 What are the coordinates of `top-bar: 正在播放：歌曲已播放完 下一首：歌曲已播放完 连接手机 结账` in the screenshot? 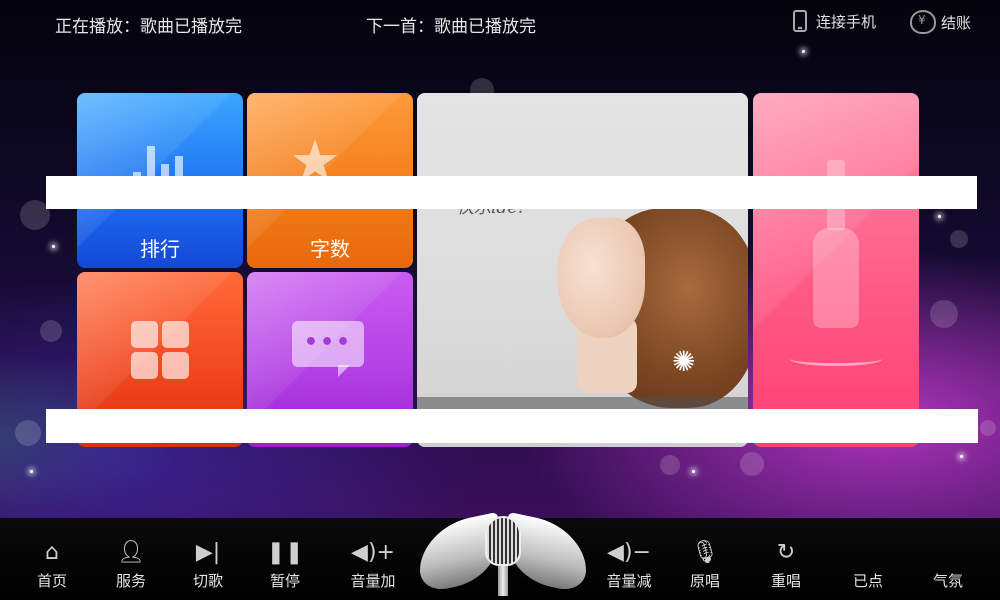 It's located at (500, 22).